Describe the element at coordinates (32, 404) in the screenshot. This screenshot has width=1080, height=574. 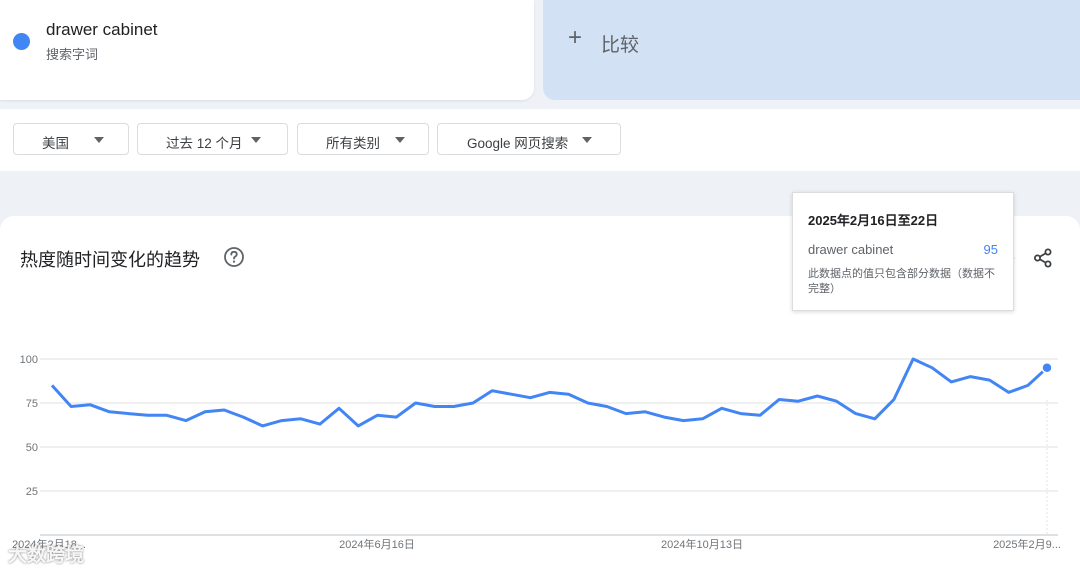
I see `y-tick-label: 75` at that location.